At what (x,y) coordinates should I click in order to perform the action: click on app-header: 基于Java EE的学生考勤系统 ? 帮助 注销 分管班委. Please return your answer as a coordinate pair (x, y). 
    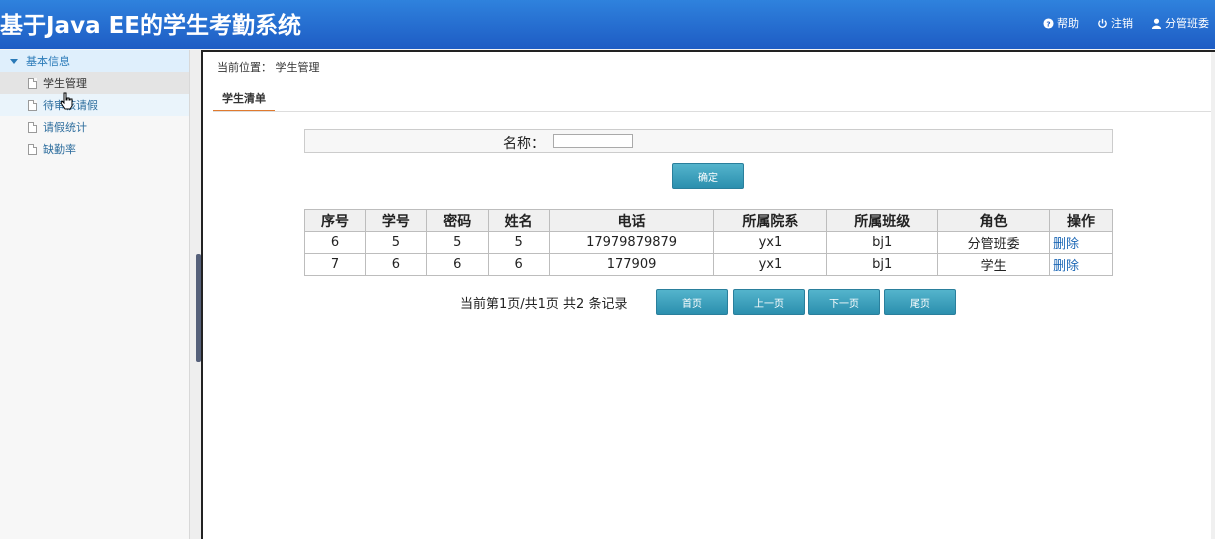
    Looking at the image, I should click on (607, 24).